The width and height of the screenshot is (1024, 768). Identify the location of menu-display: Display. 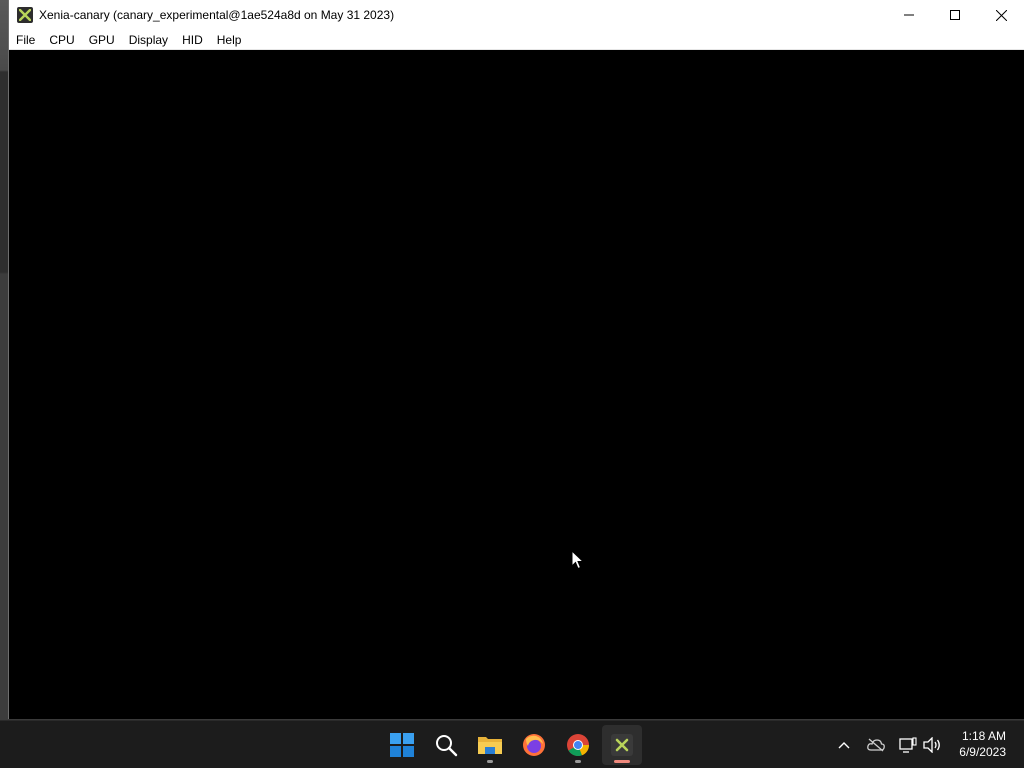
(148, 40).